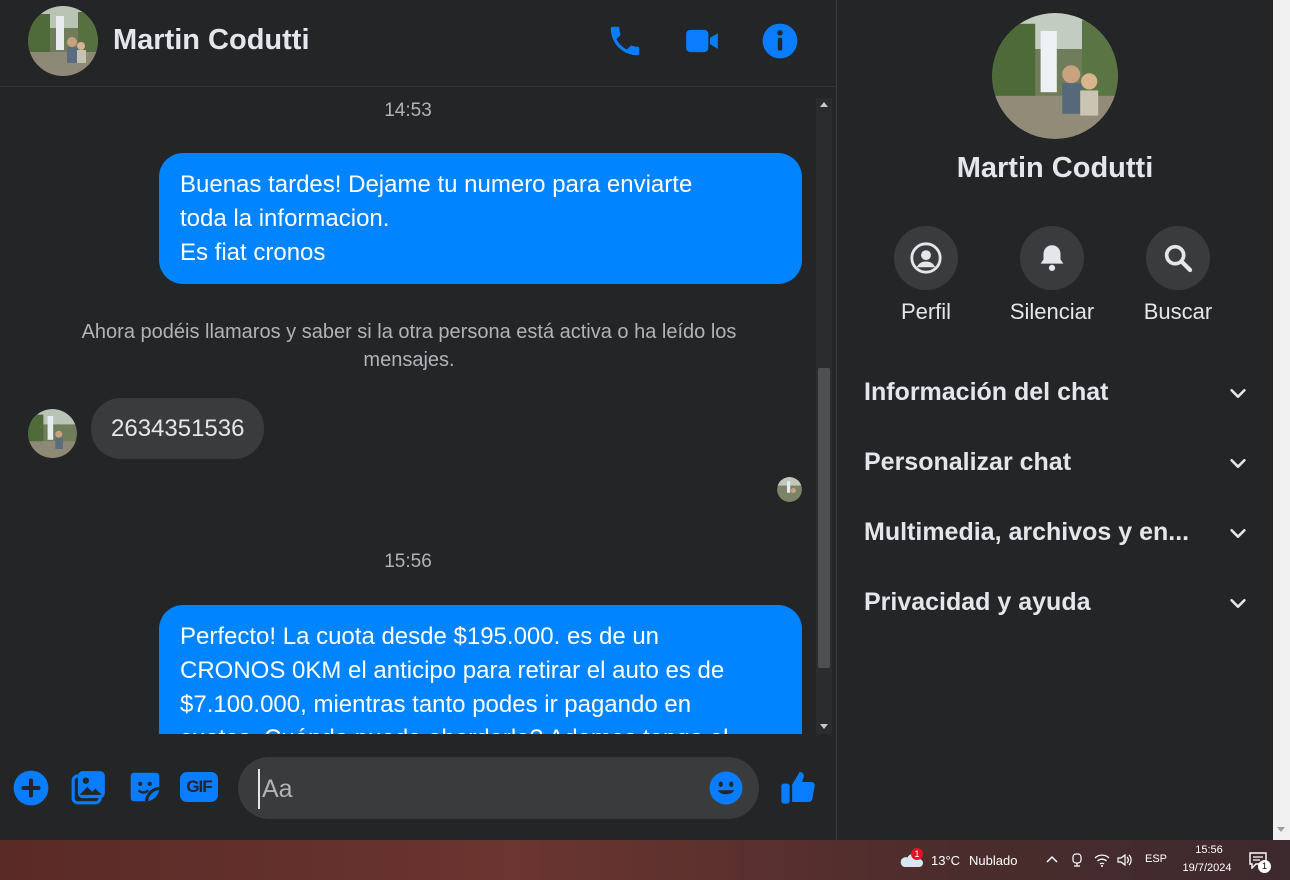 This screenshot has width=1290, height=880. I want to click on message-box, so click(498, 788).